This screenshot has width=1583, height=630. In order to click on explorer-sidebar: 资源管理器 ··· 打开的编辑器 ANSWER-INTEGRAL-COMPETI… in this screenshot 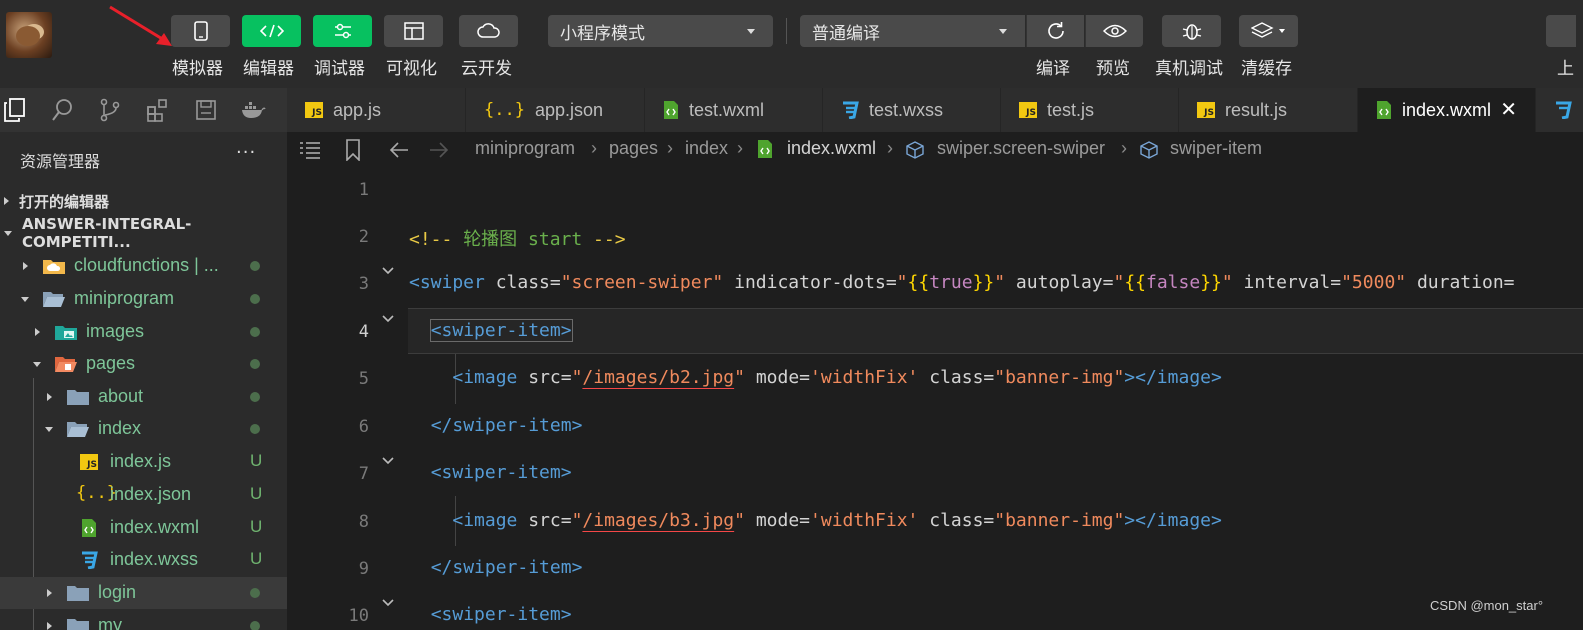, I will do `click(143, 381)`.